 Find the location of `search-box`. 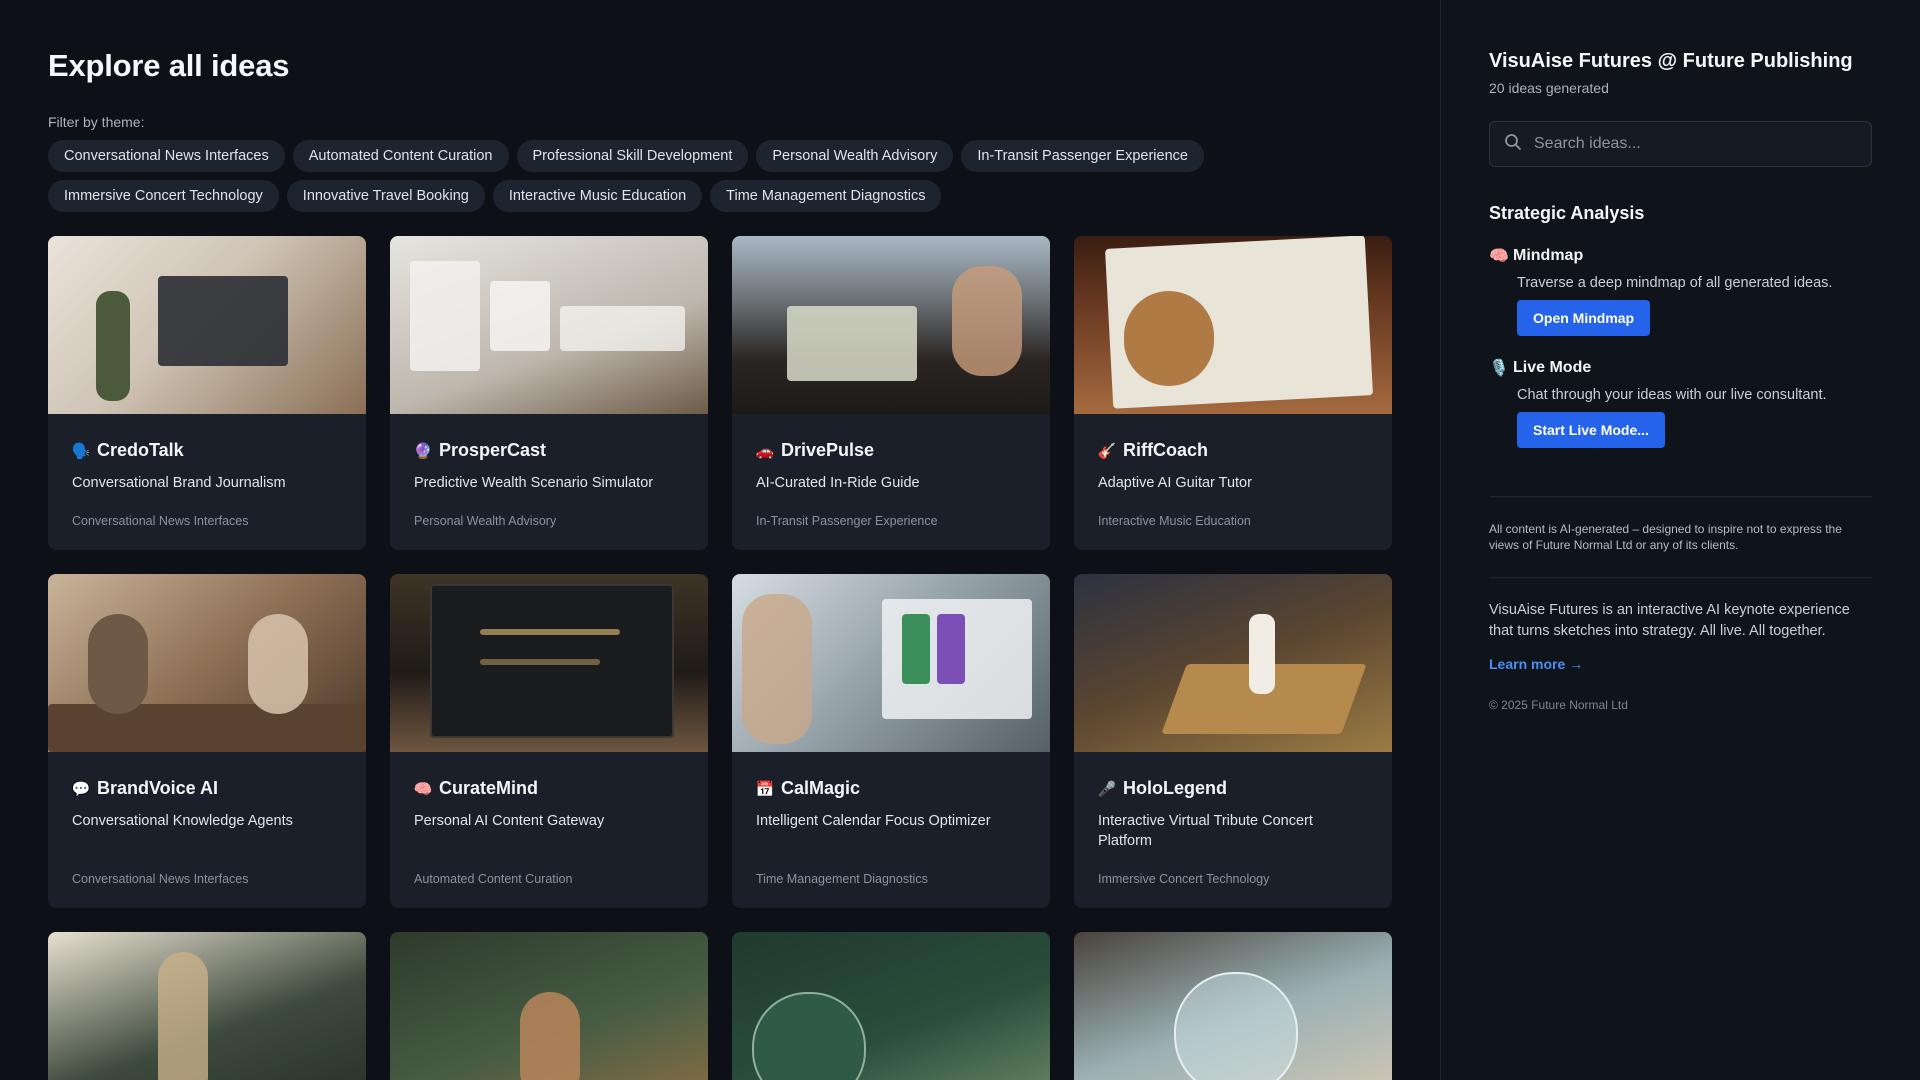

search-box is located at coordinates (1680, 144).